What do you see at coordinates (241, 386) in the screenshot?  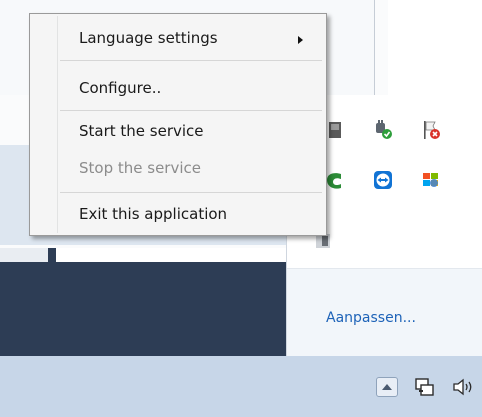 I see `taskbar` at bounding box center [241, 386].